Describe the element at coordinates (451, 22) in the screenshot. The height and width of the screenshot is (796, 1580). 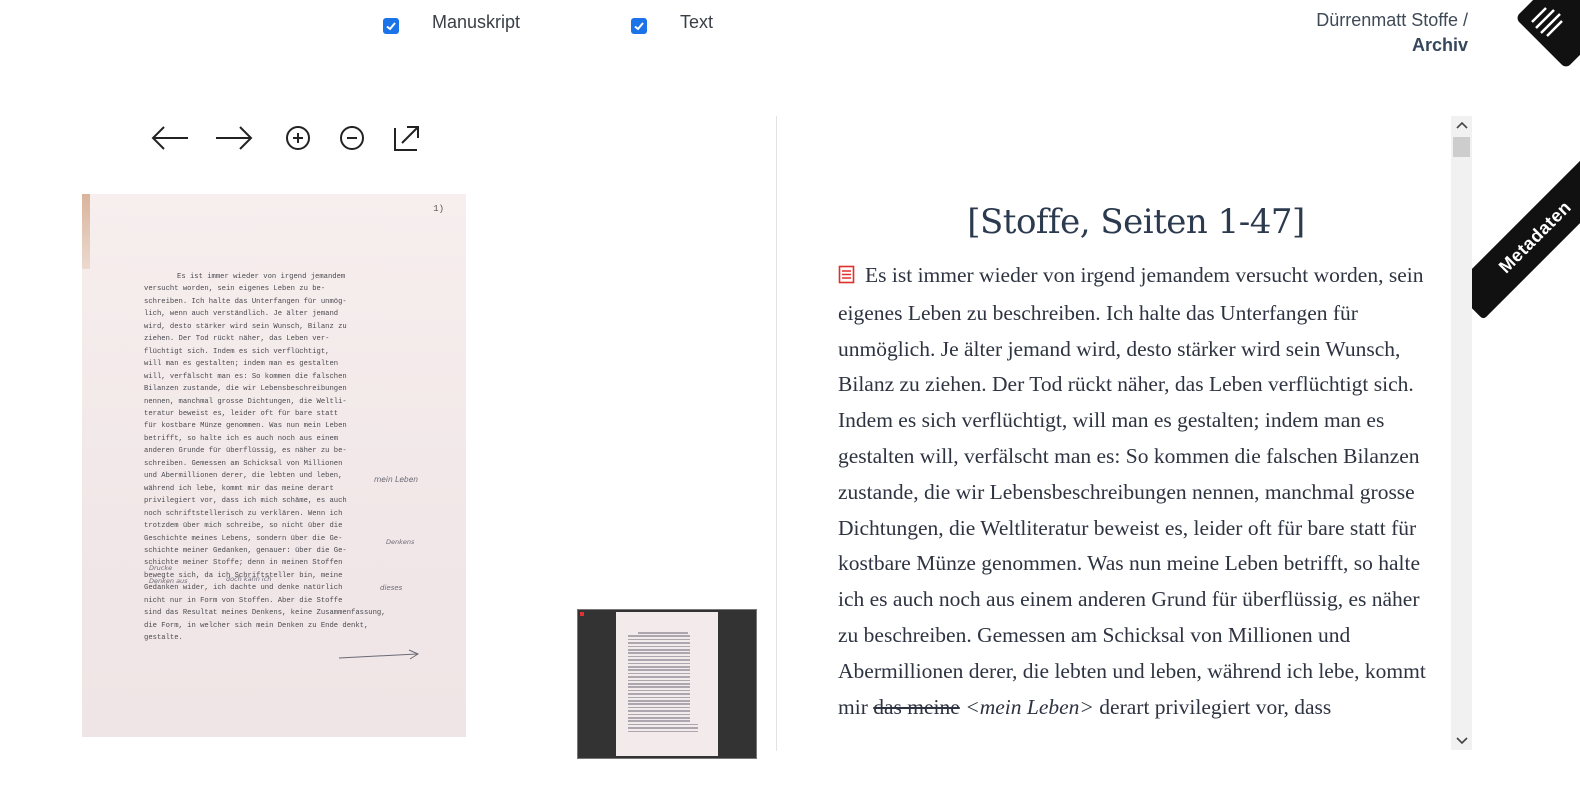
I see `manuscript-toggle: Manuskript` at that location.